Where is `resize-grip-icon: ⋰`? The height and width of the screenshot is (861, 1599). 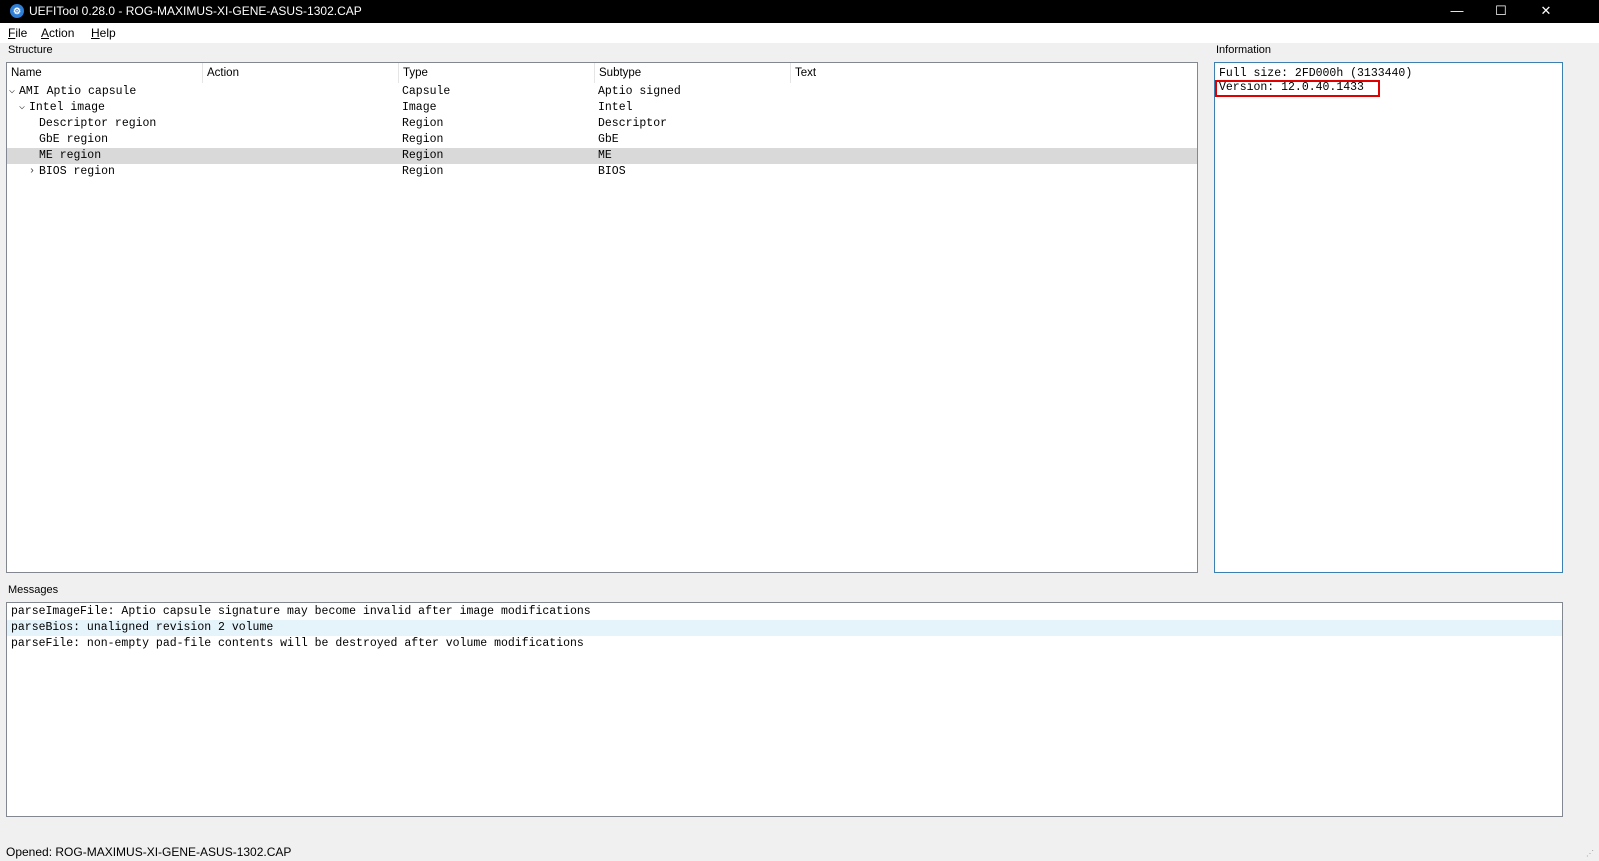
resize-grip-icon: ⋰ is located at coordinates (1591, 854).